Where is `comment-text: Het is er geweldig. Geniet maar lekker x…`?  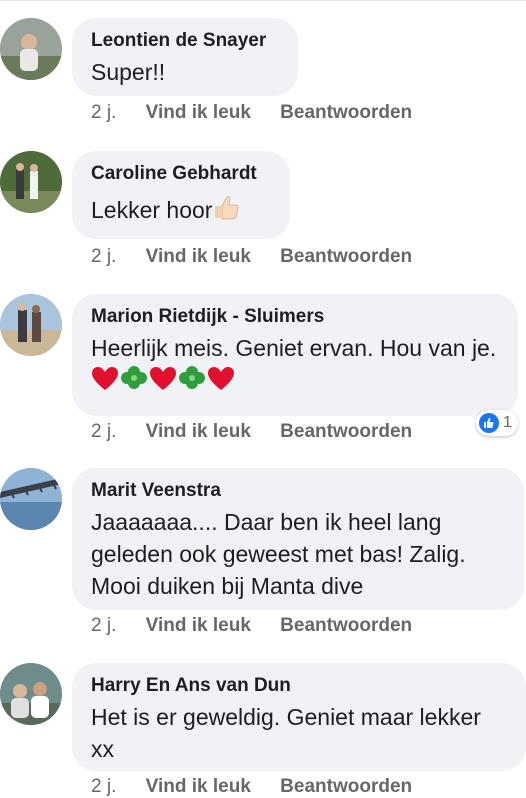 comment-text: Het is er geweldig. Geniet maar lekker x… is located at coordinates (286, 733).